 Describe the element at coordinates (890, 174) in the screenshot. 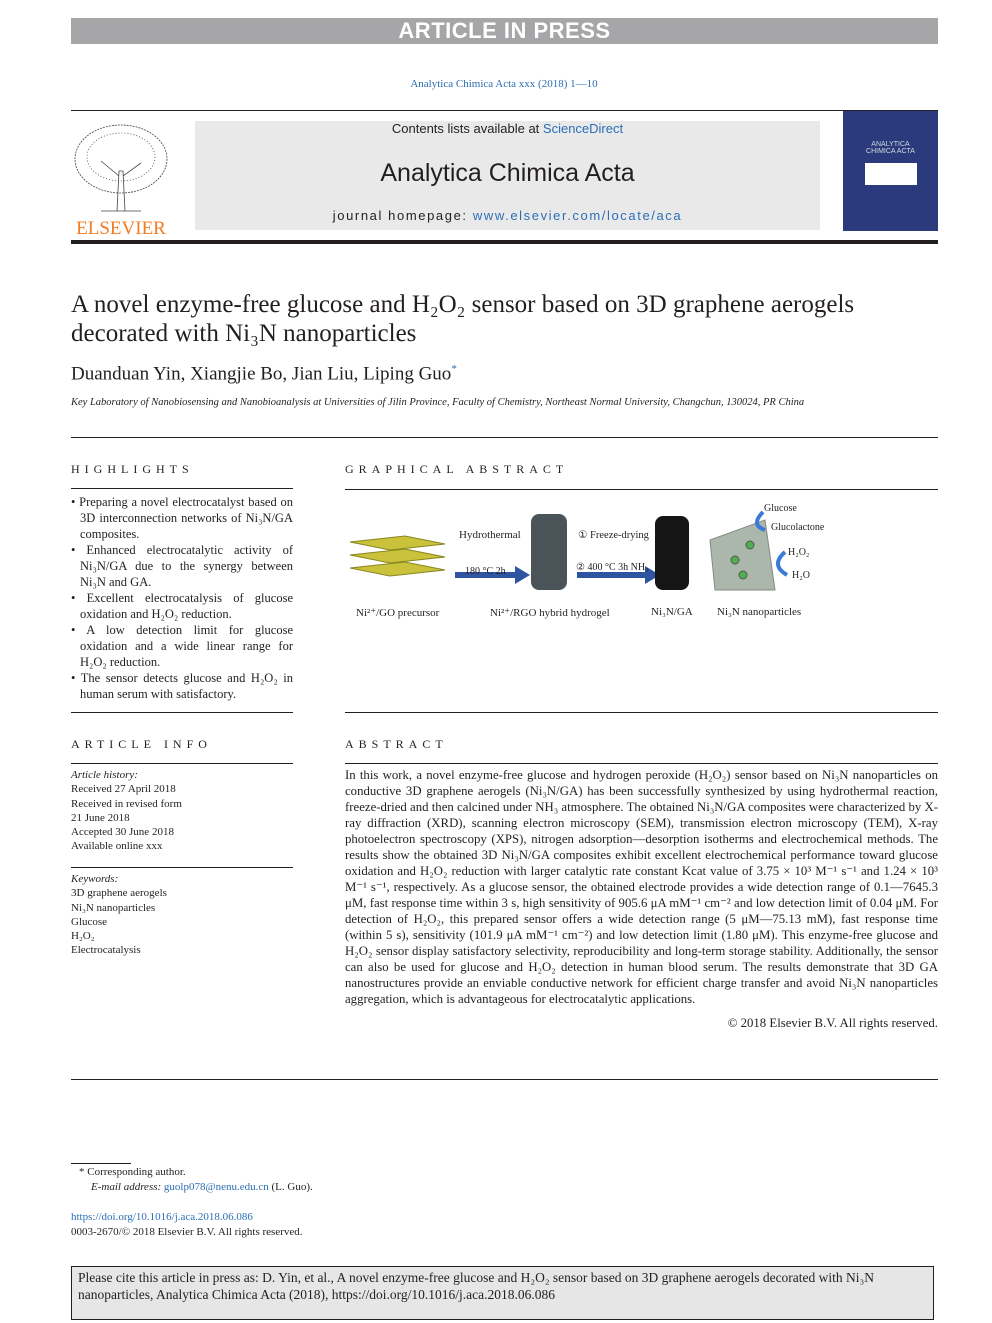

I see `cover-figure` at that location.